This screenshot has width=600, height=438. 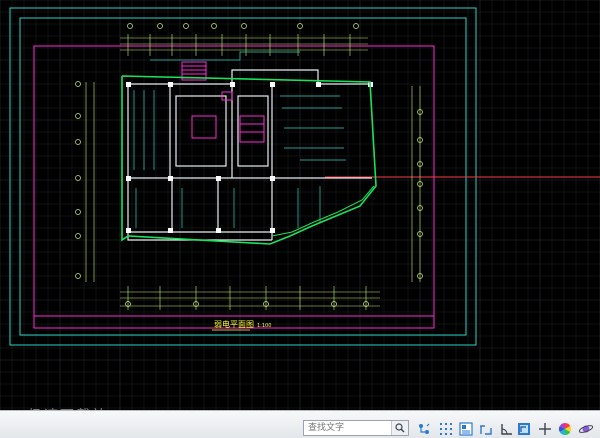 What do you see at coordinates (348, 428) in the screenshot?
I see `search-input` at bounding box center [348, 428].